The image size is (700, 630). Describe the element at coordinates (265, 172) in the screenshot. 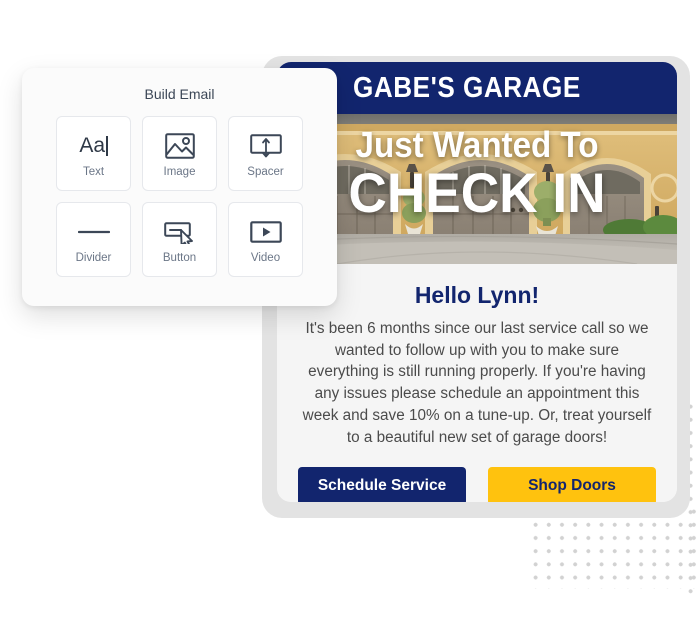

I see `block-tile-label: Spacer` at that location.